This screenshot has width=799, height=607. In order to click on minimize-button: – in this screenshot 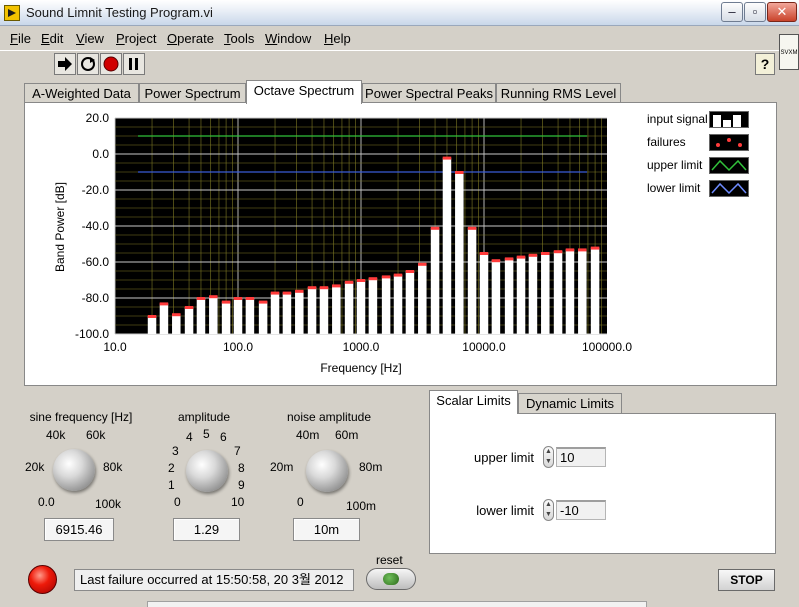, I will do `click(732, 12)`.